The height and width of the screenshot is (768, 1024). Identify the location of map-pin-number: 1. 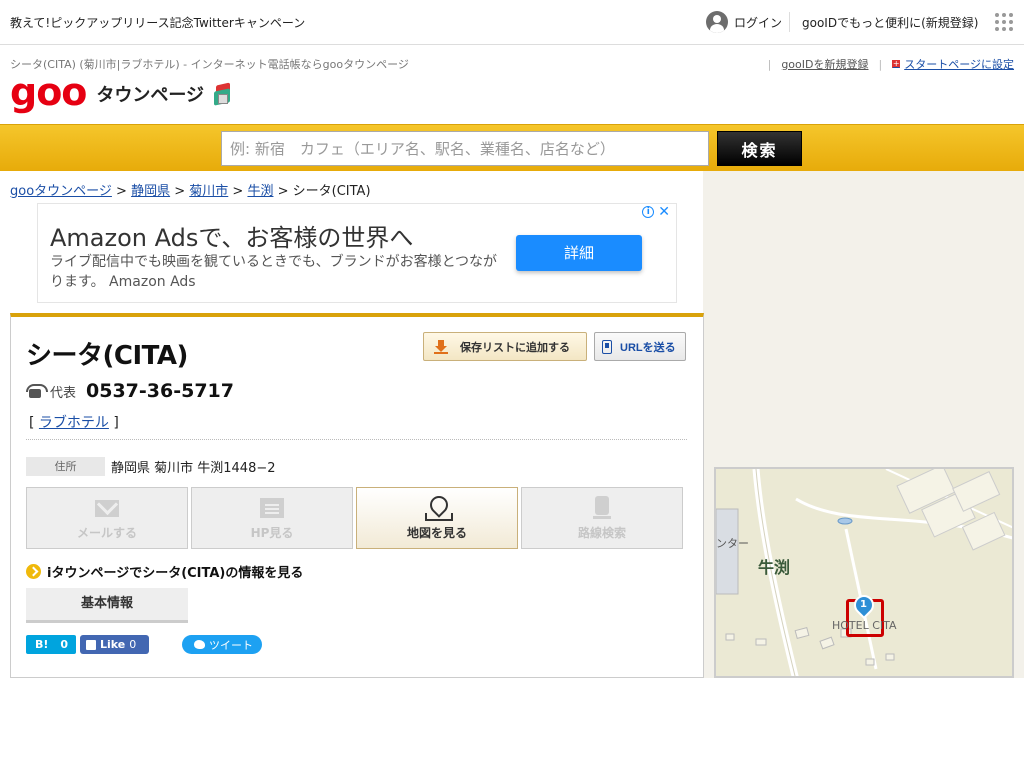
(863, 604).